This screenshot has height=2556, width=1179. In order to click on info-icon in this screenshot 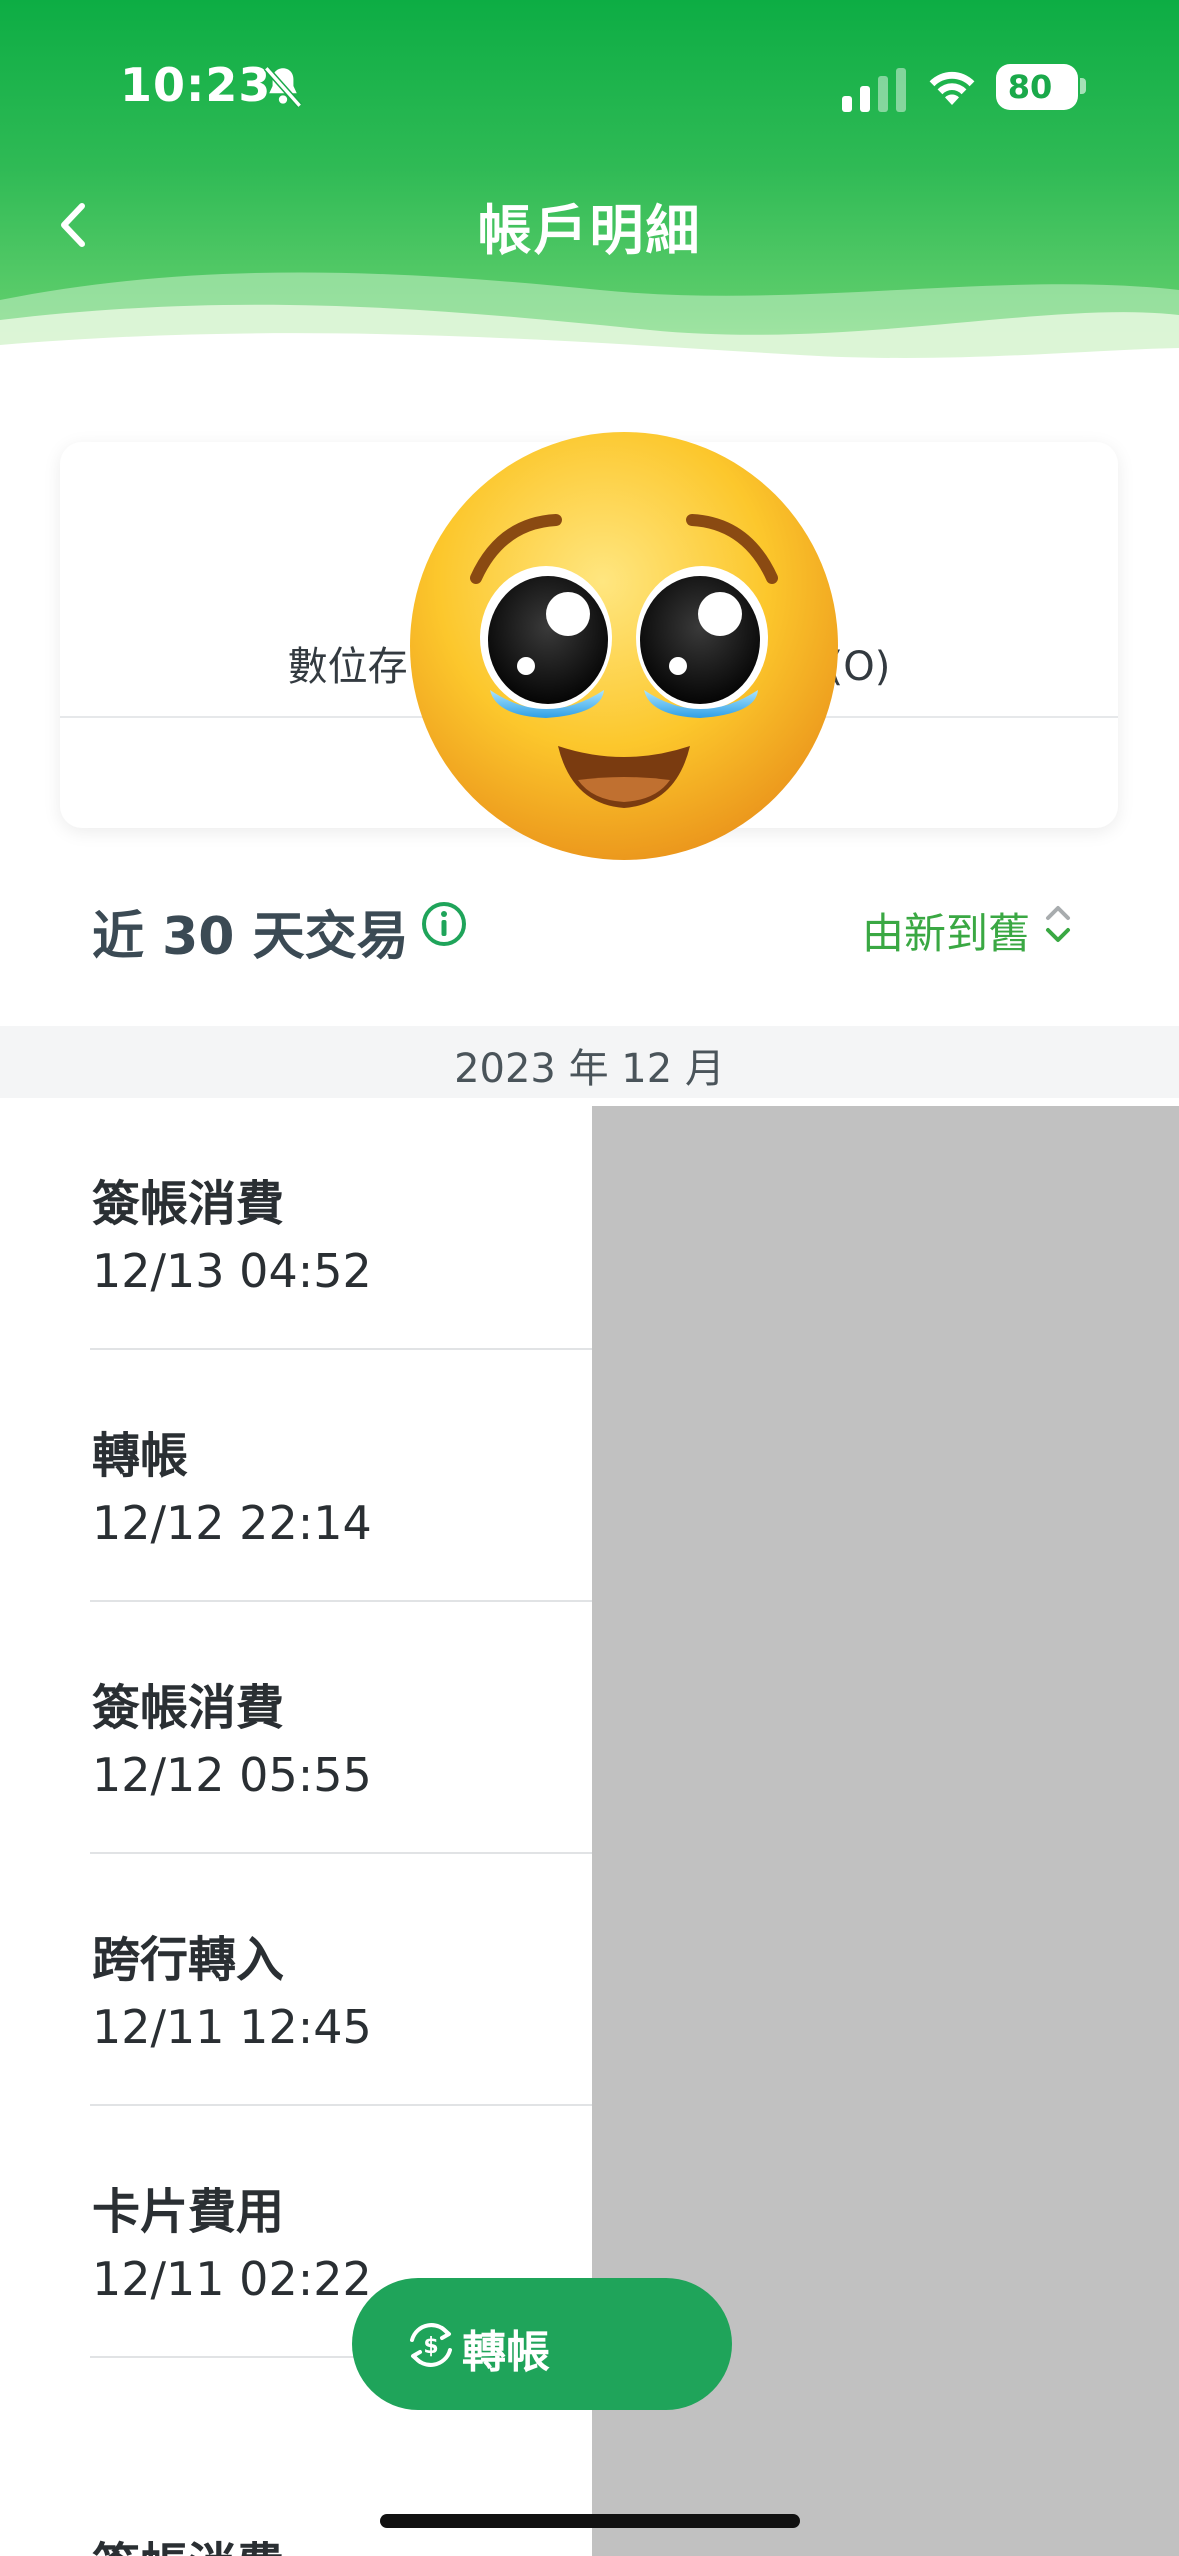, I will do `click(444, 924)`.